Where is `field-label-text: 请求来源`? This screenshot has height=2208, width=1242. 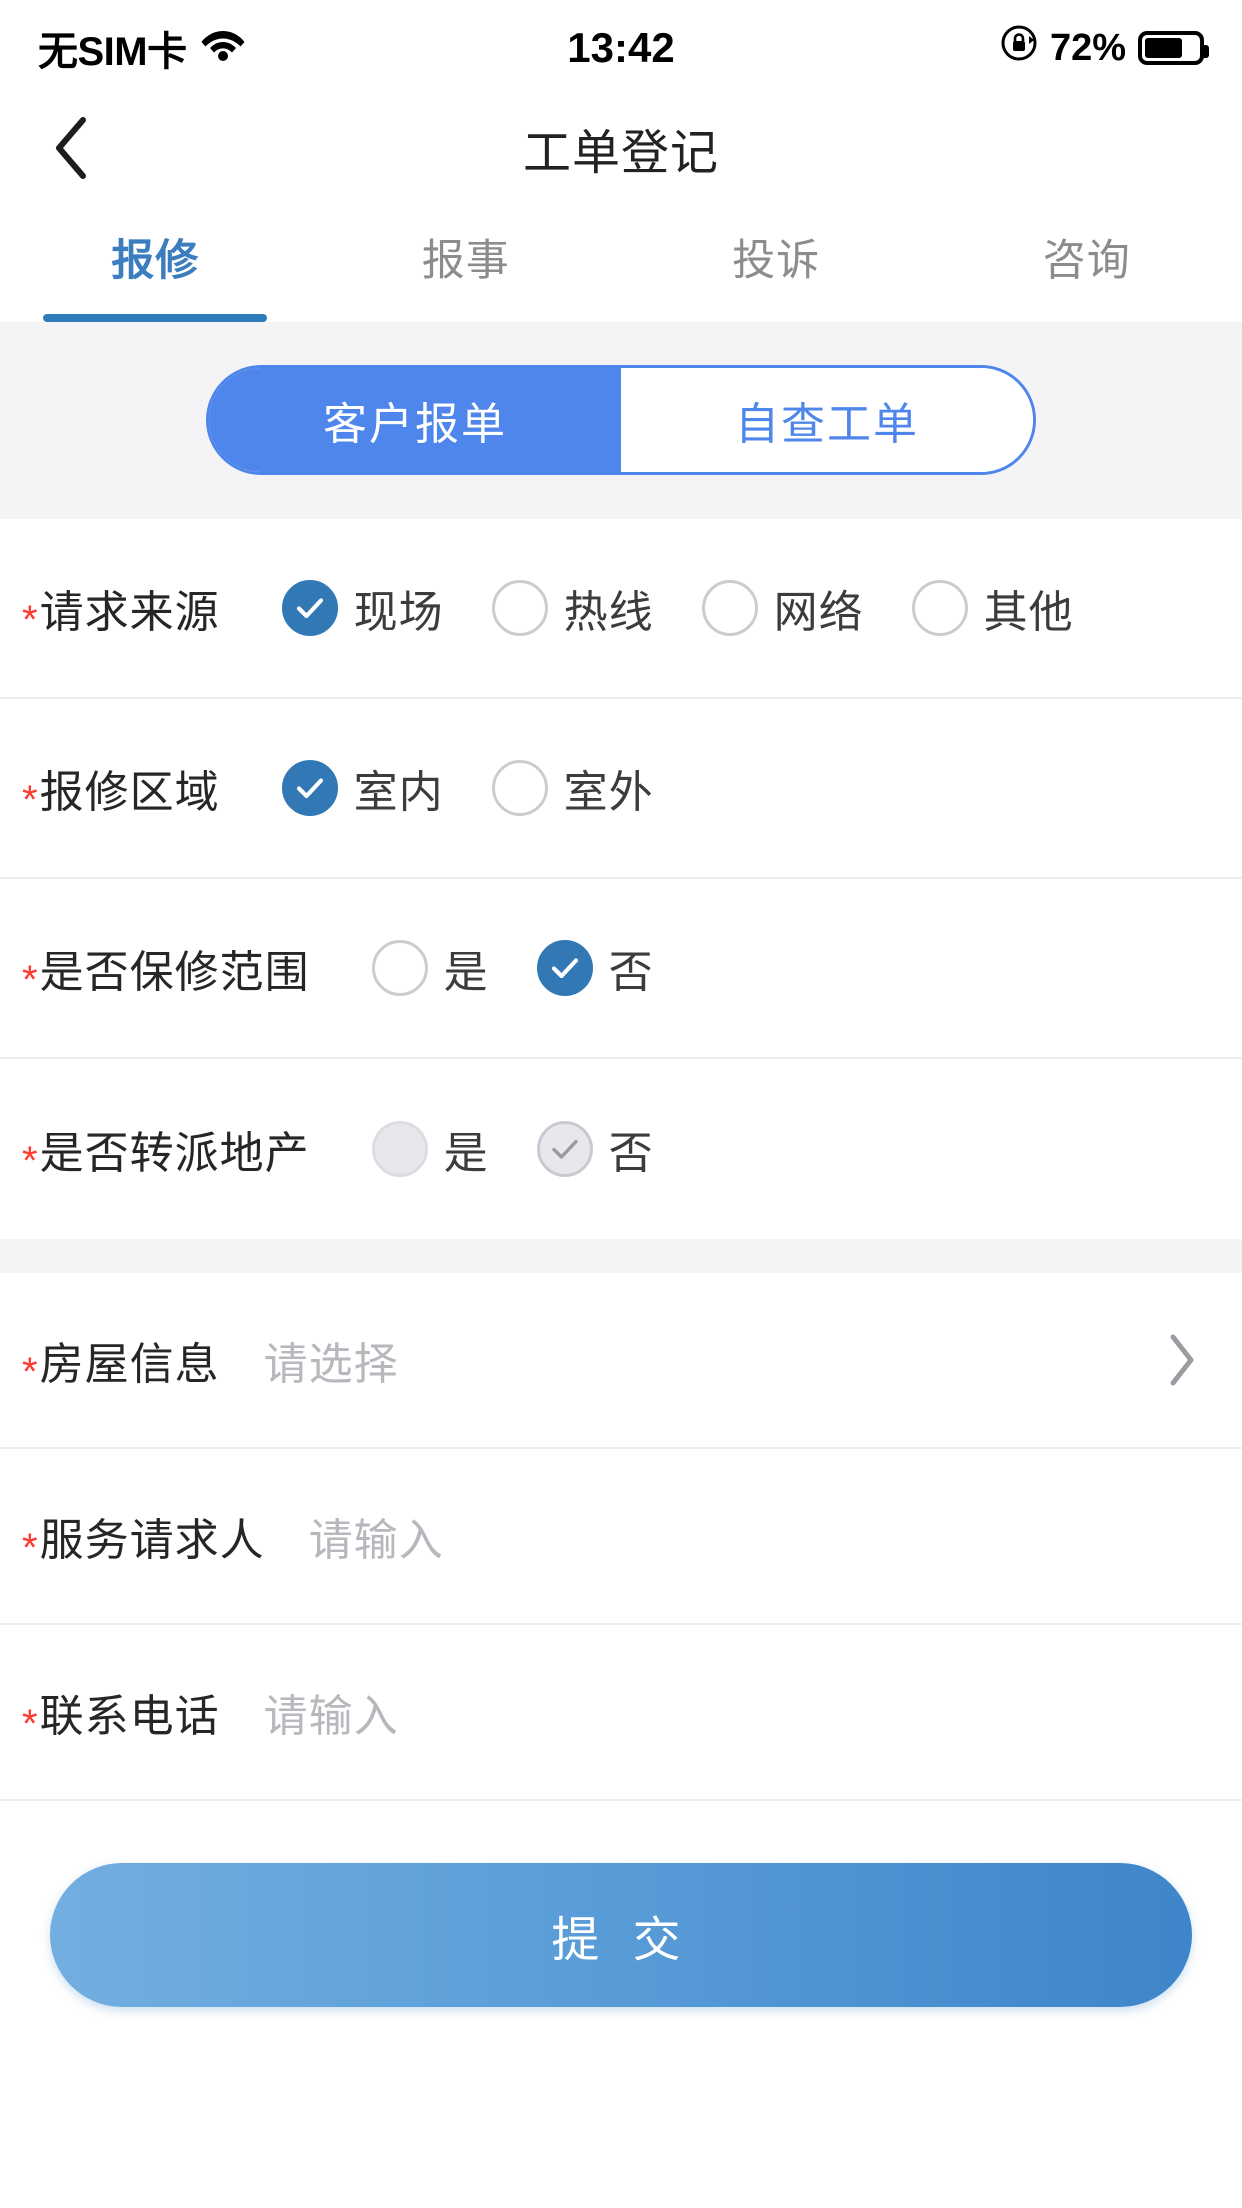 field-label-text: 请求来源 is located at coordinates (129, 612).